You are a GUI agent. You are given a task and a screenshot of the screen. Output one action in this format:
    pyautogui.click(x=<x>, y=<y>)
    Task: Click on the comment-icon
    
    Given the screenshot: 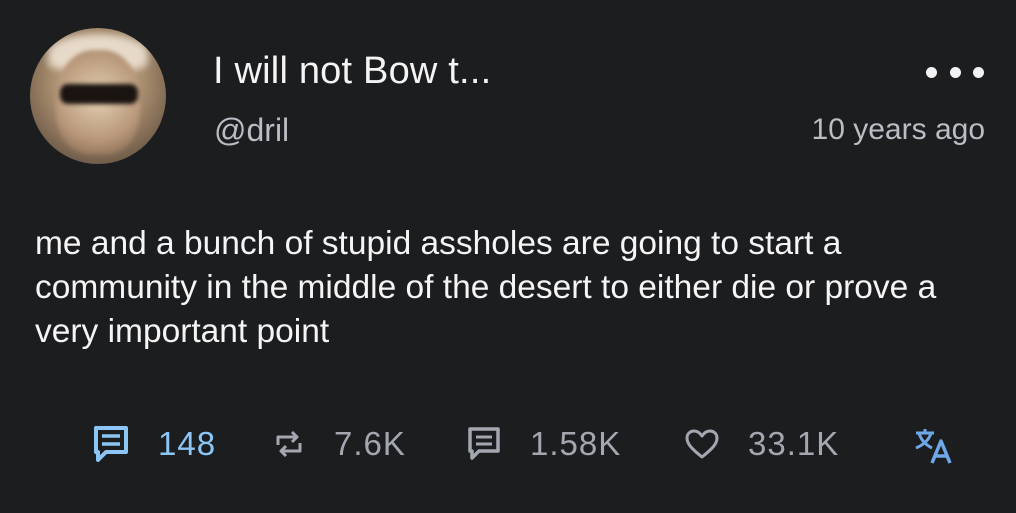 What is the action you would take?
    pyautogui.click(x=111, y=444)
    